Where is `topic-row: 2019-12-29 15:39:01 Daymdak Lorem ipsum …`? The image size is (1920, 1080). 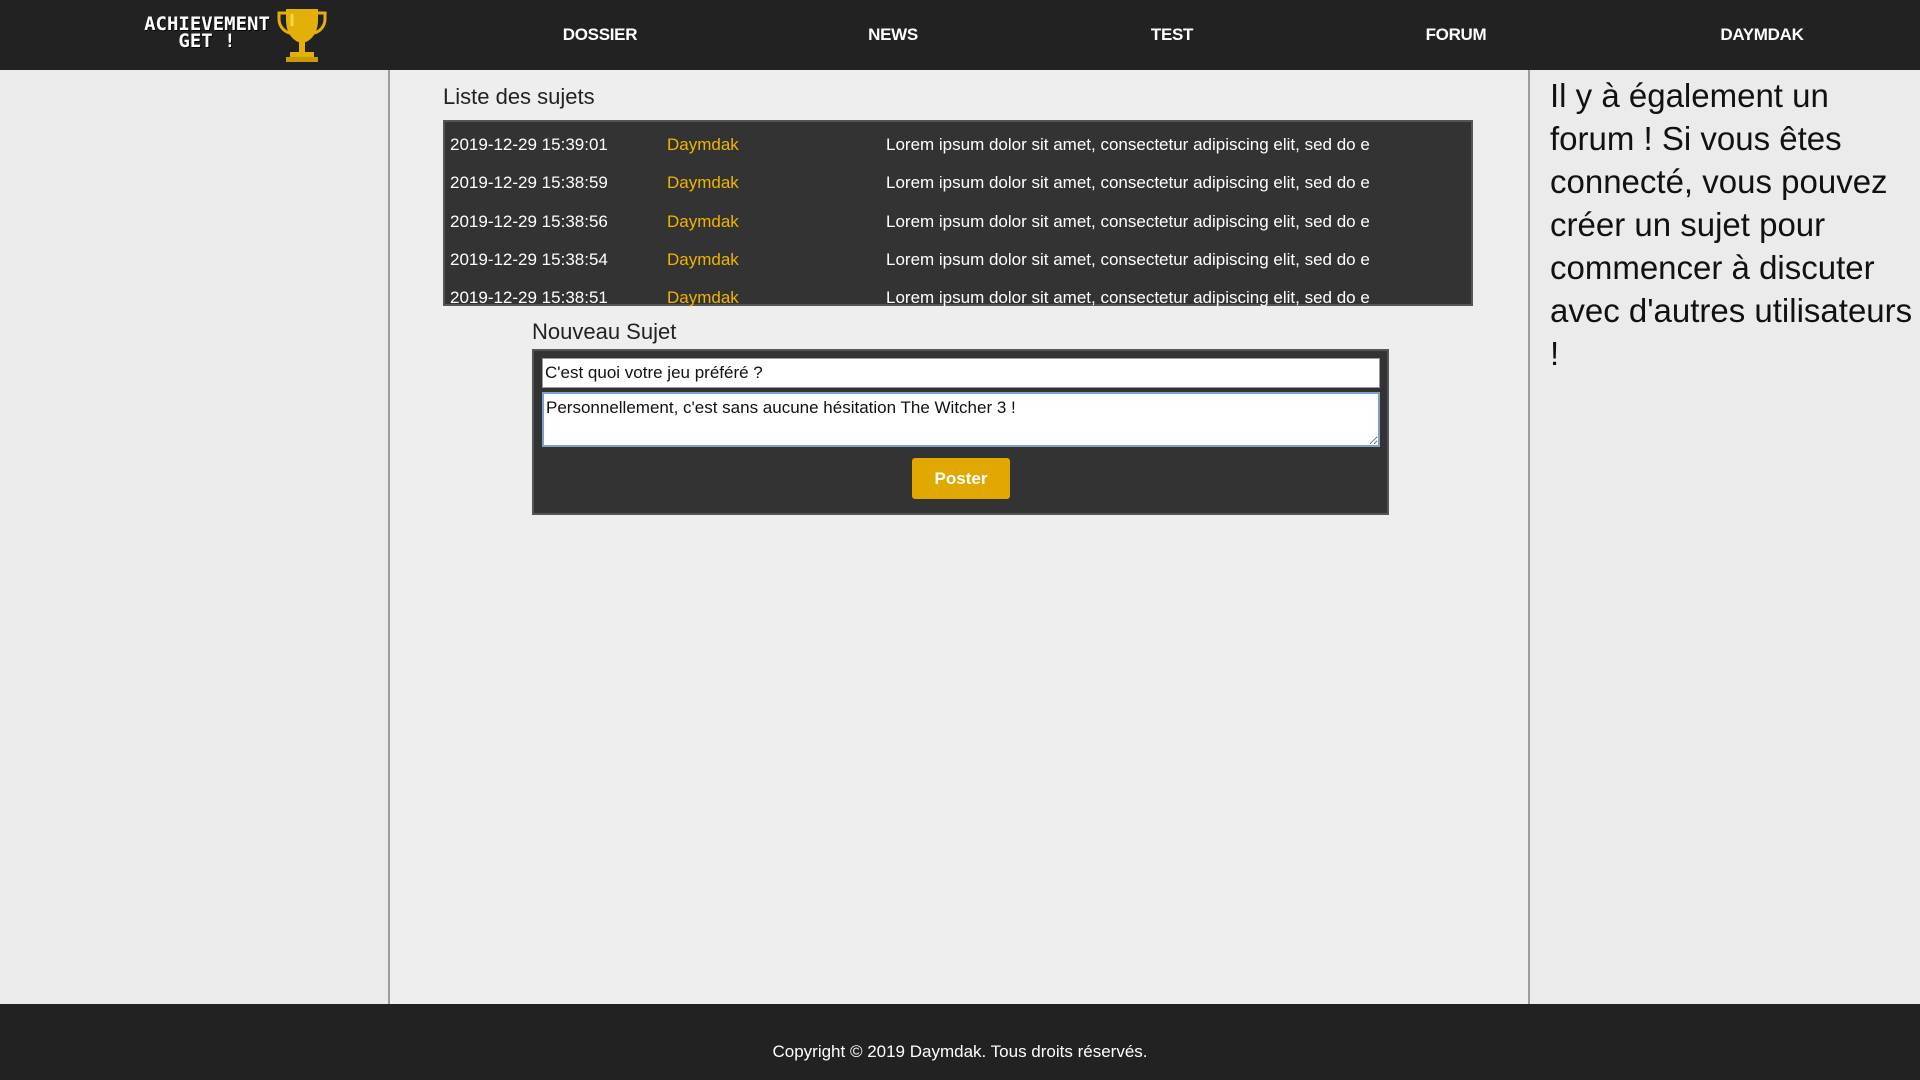
topic-row: 2019-12-29 15:39:01 Daymdak Lorem ipsum … is located at coordinates (958, 145).